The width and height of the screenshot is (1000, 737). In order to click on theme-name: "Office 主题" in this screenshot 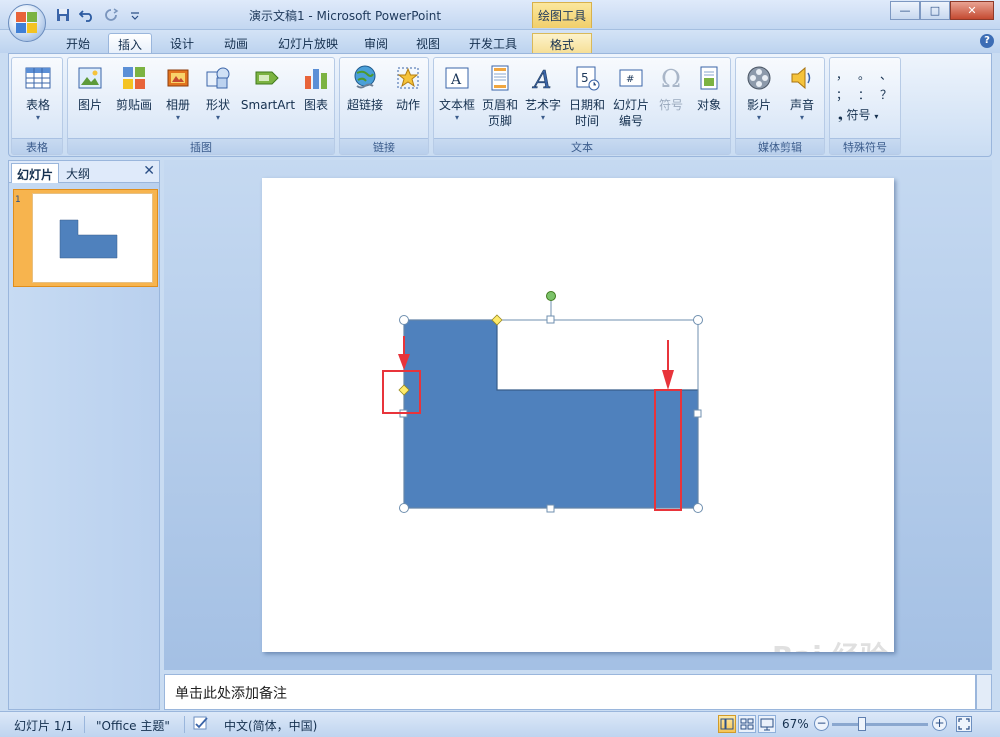, I will do `click(133, 725)`.